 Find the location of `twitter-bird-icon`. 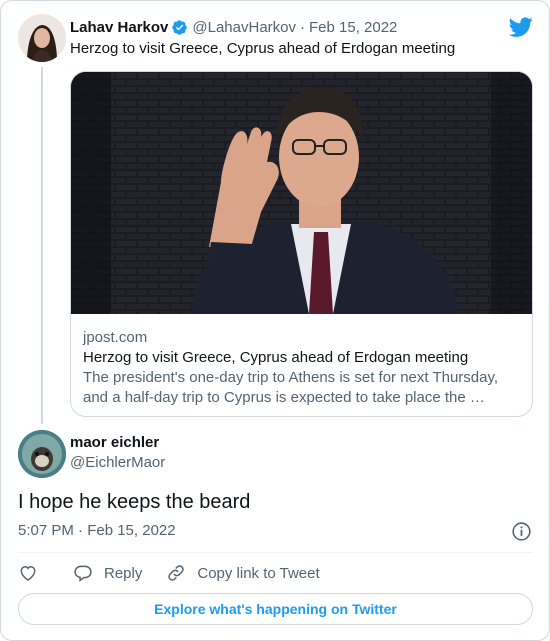

twitter-bird-icon is located at coordinates (521, 27).